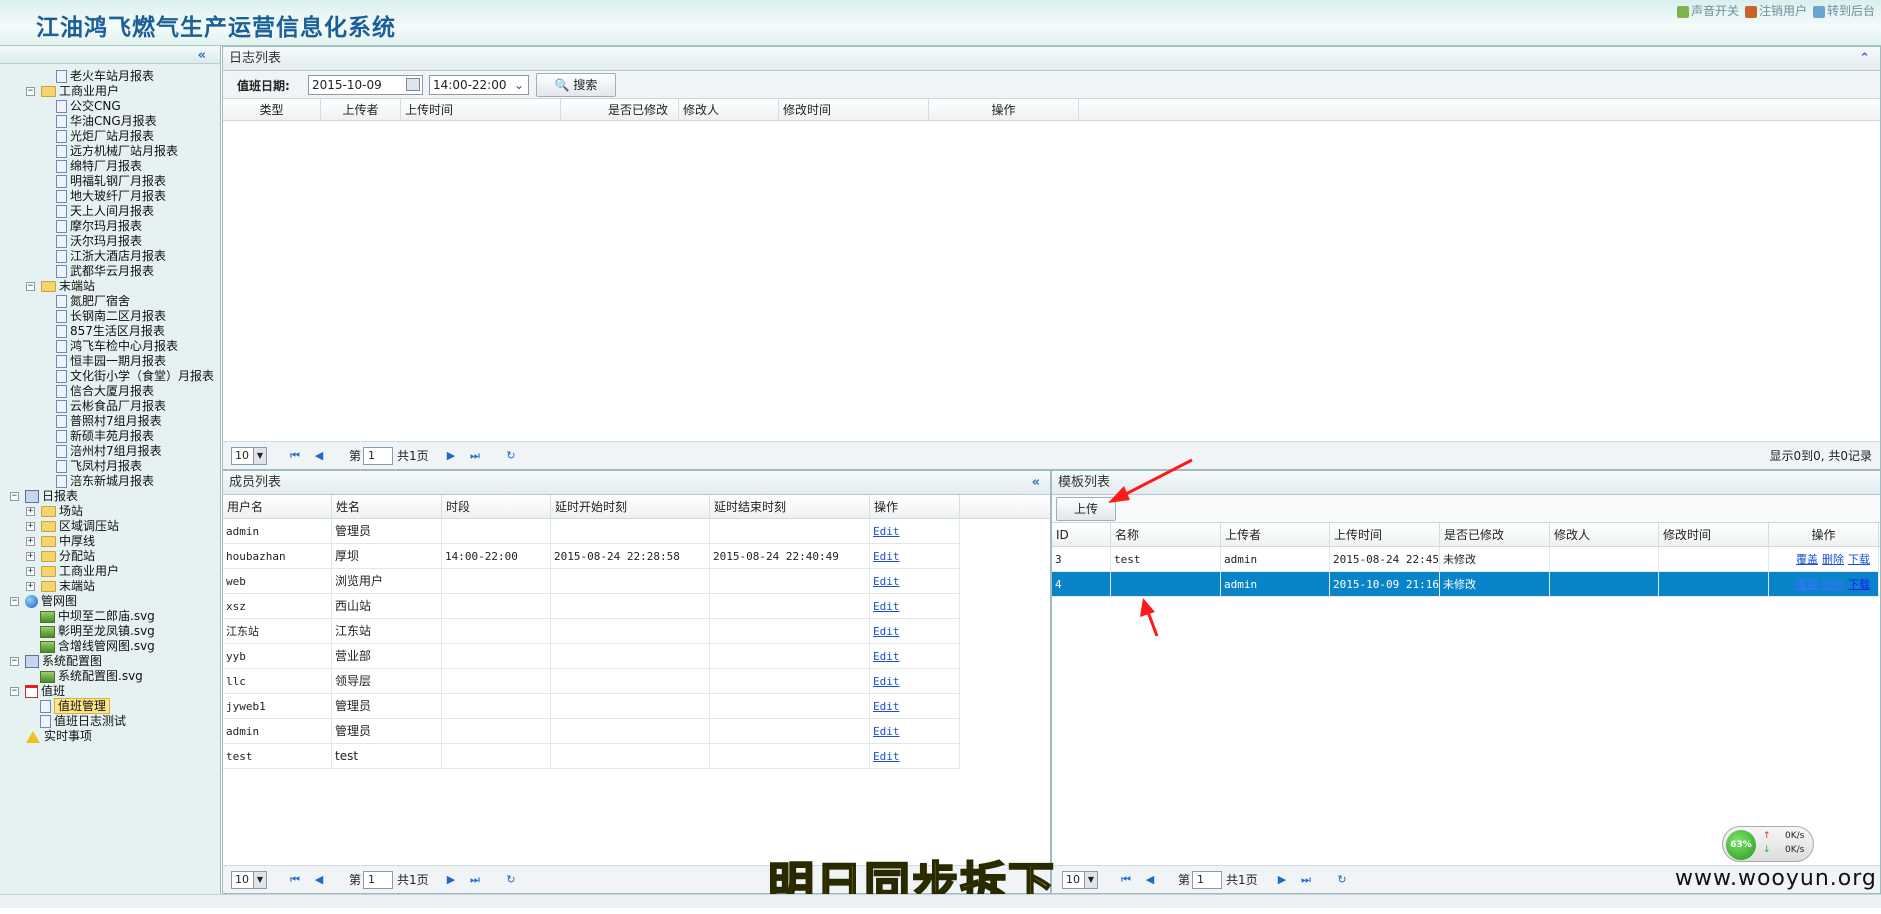  I want to click on col-id: ID, so click(1081, 535).